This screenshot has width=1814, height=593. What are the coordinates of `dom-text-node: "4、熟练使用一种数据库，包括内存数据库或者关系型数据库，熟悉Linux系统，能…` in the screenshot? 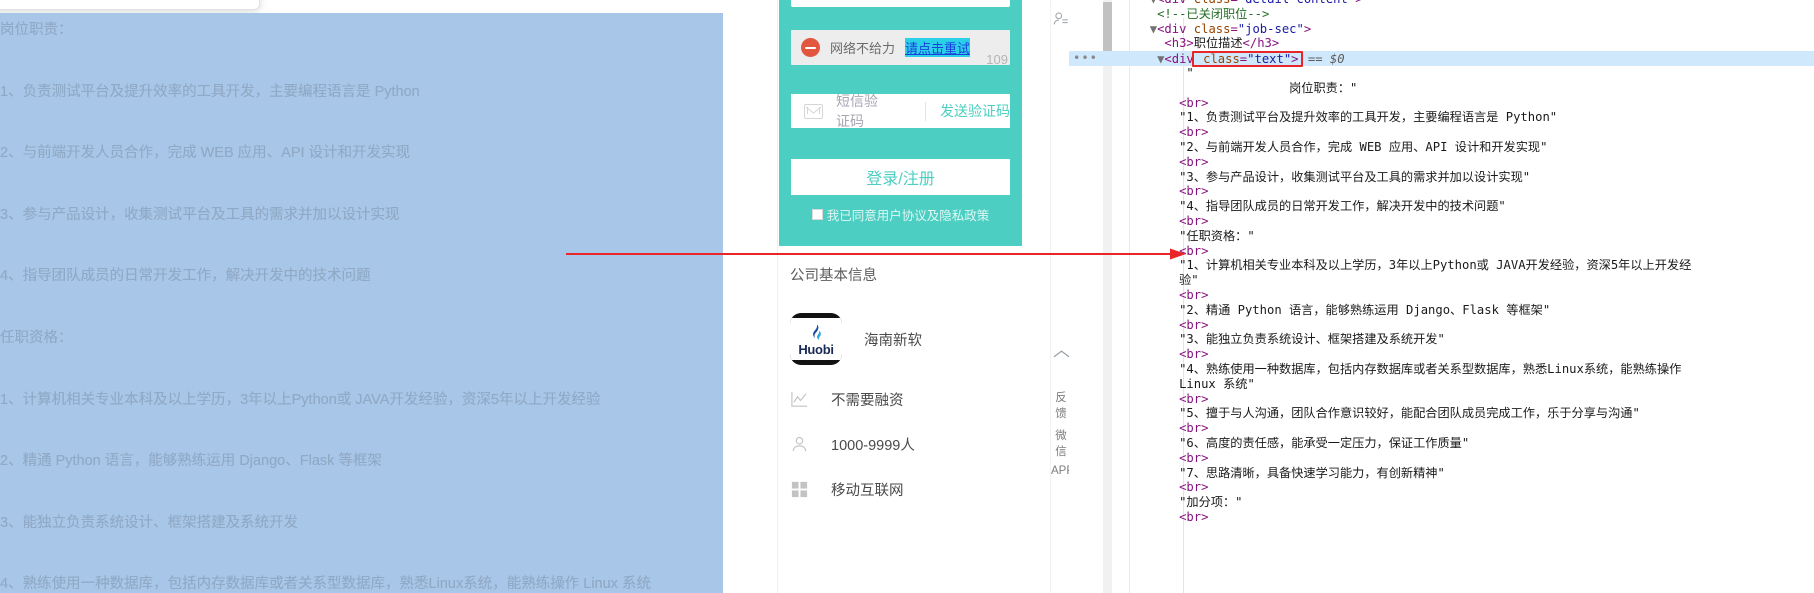 It's located at (1441, 369).